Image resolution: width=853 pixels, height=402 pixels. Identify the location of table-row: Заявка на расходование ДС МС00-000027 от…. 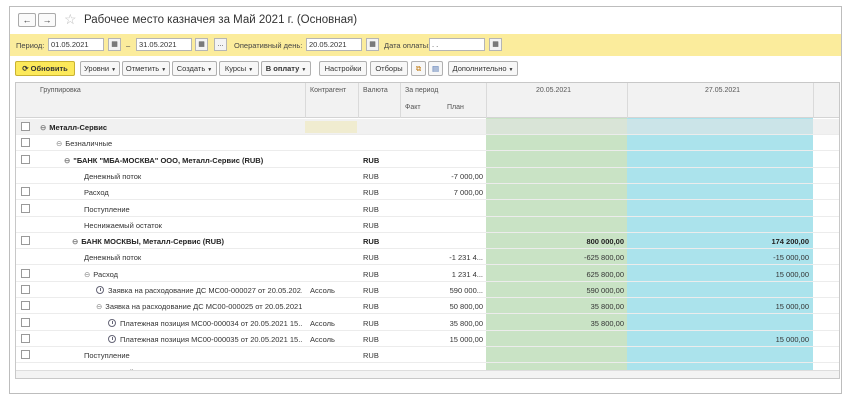
(427, 290).